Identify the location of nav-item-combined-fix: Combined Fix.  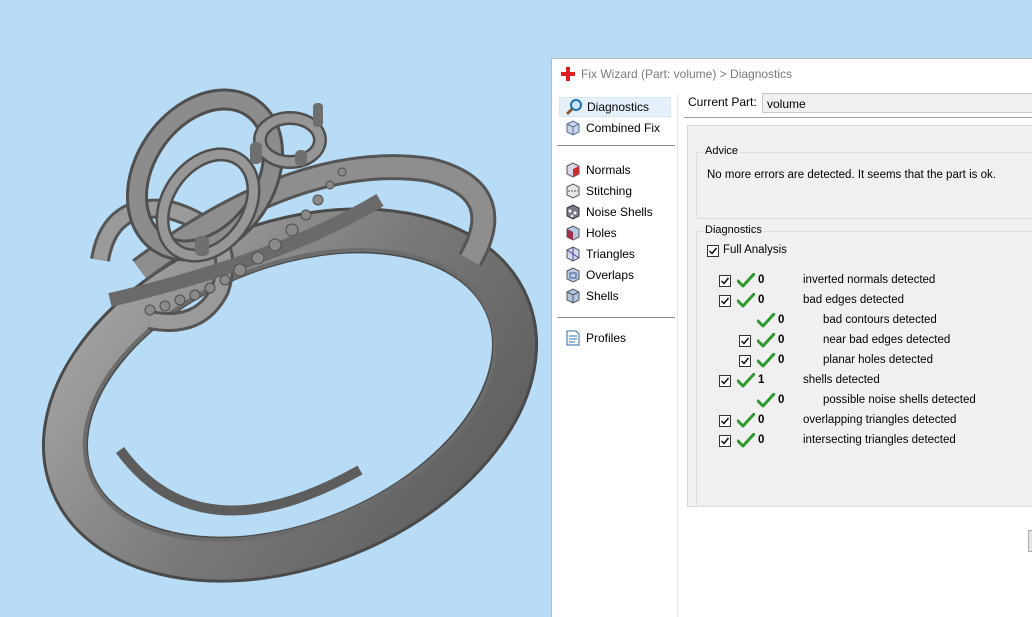
(615, 128).